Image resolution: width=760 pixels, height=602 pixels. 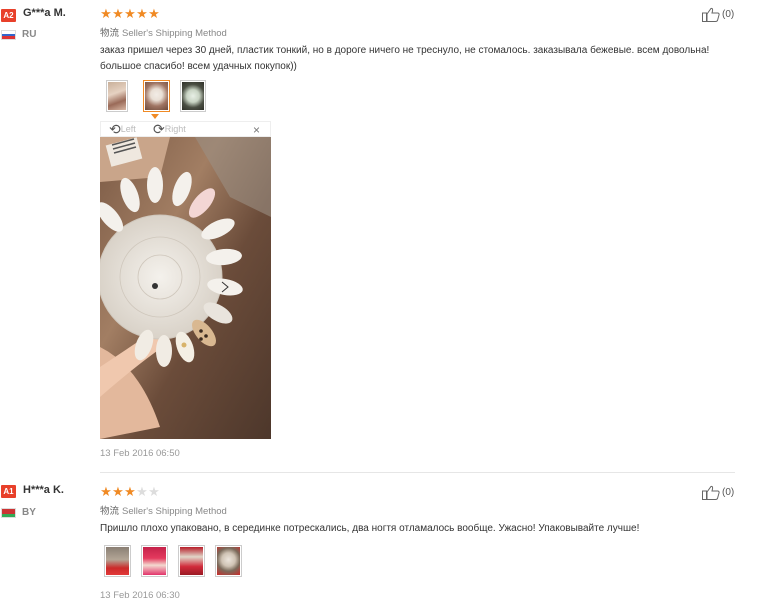 I want to click on buyer-level-badge: A2, so click(x=8, y=15).